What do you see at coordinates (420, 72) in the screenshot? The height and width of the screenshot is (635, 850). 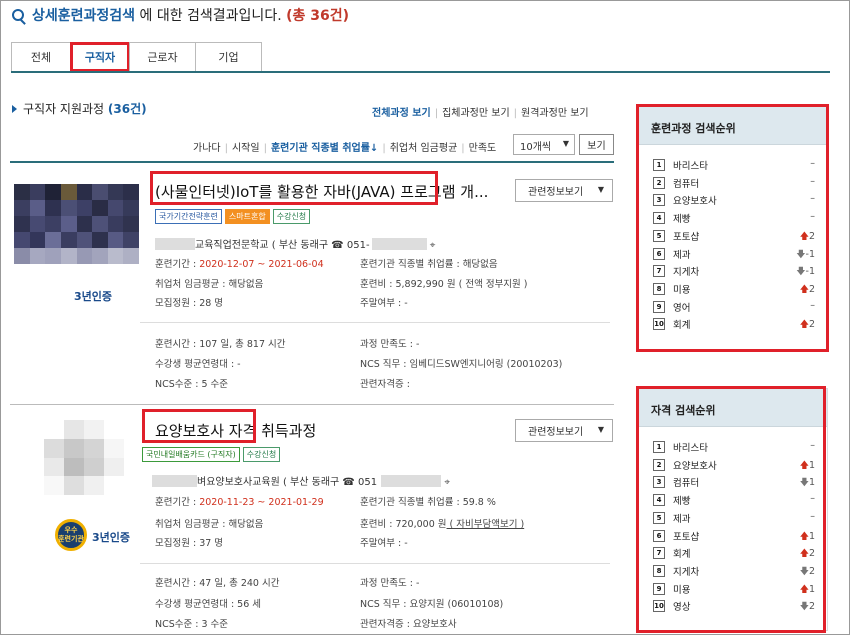 I see `tab-divider` at bounding box center [420, 72].